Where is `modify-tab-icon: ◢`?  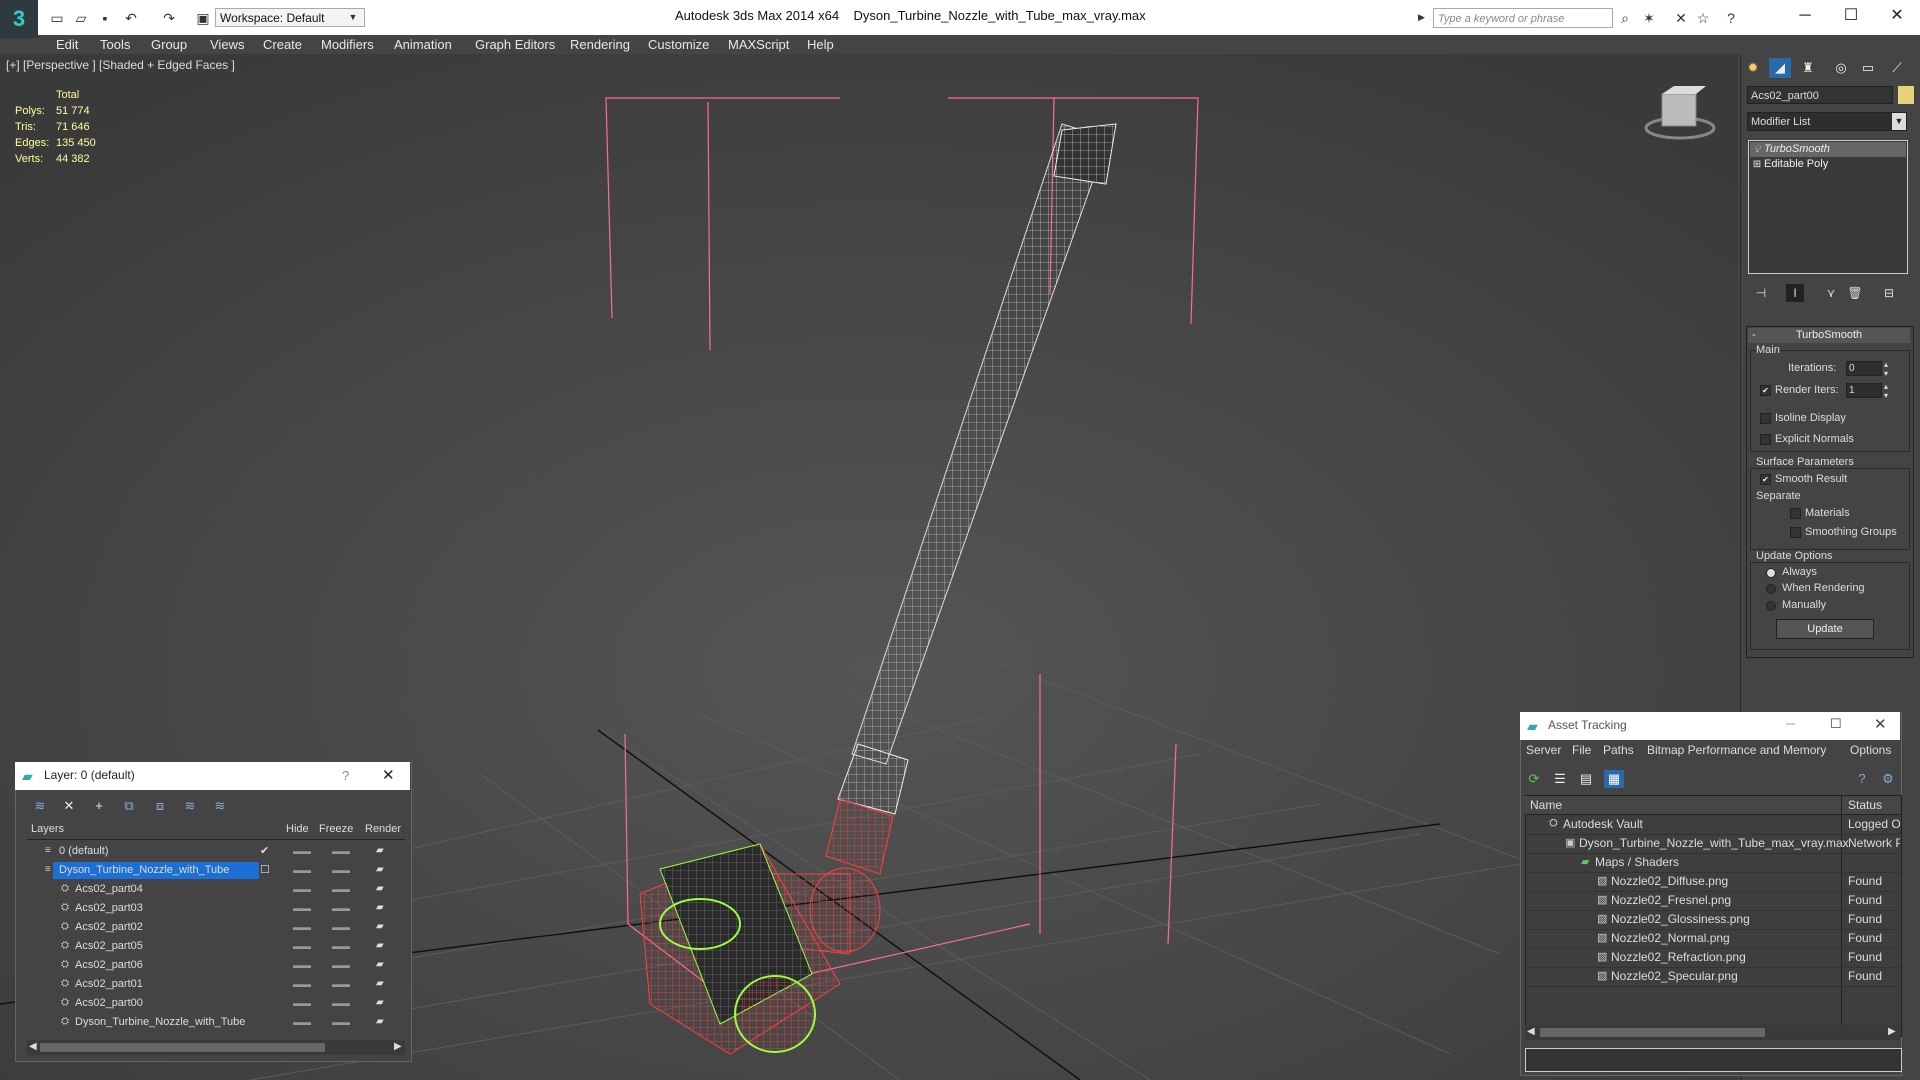 modify-tab-icon: ◢ is located at coordinates (1780, 68).